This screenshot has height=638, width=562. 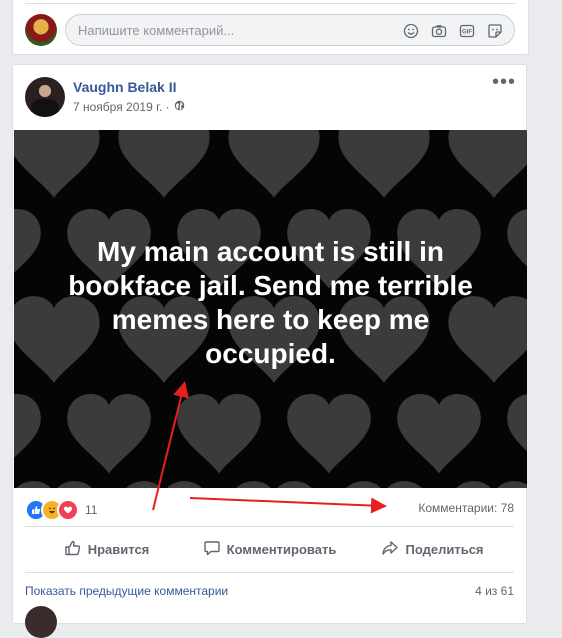 What do you see at coordinates (179, 107) in the screenshot?
I see `globe-icon` at bounding box center [179, 107].